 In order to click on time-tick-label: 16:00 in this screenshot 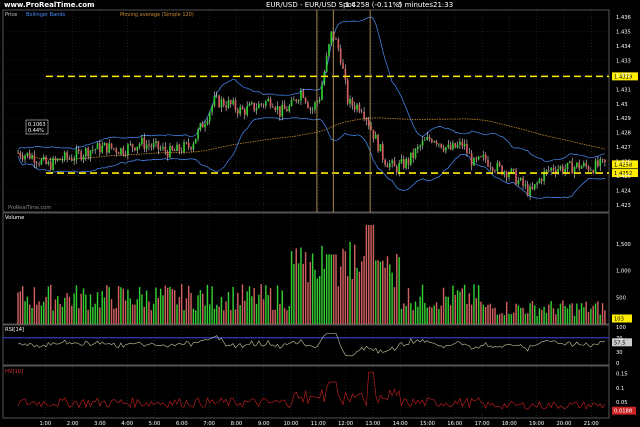, I will do `click(454, 424)`.